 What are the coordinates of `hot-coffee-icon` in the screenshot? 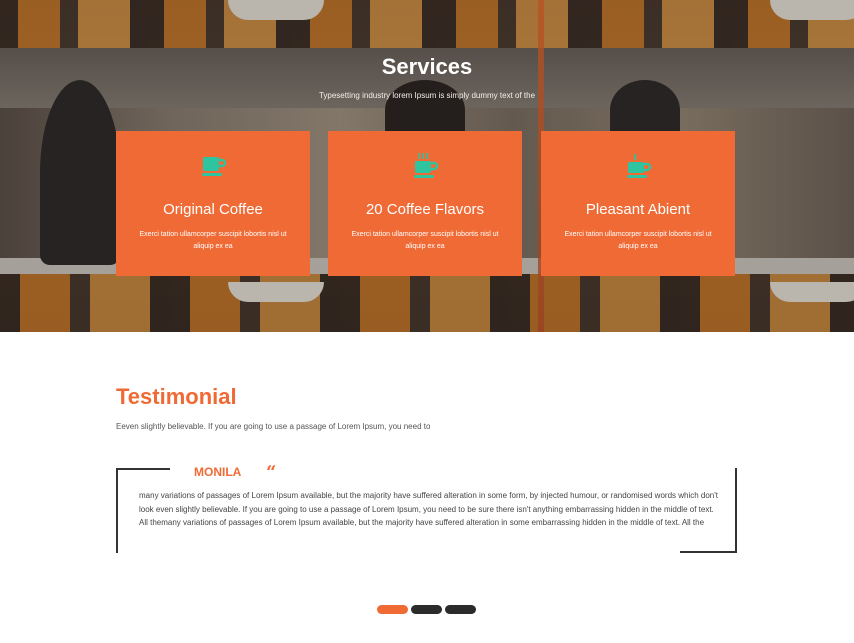 It's located at (426, 165).